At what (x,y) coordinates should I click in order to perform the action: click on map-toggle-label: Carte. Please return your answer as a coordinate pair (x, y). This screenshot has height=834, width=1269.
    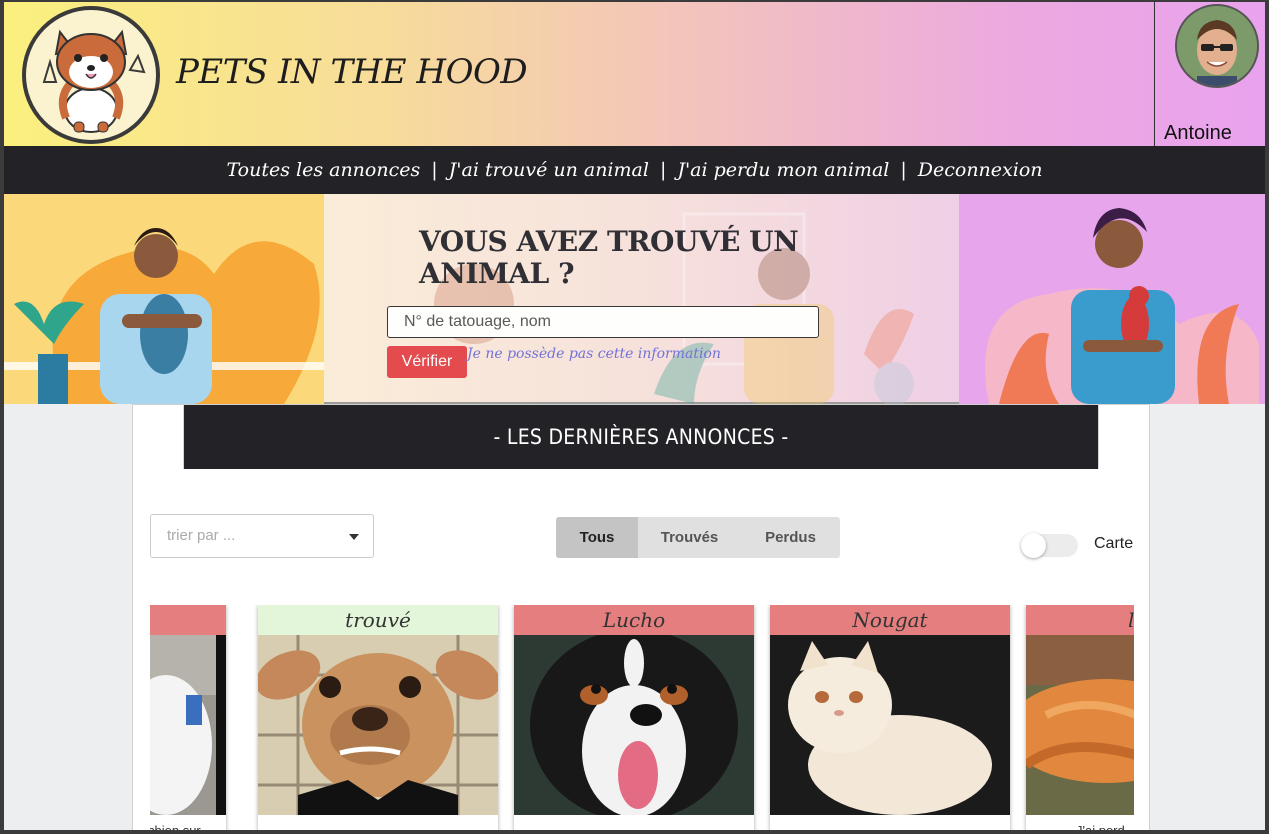
    Looking at the image, I should click on (1114, 543).